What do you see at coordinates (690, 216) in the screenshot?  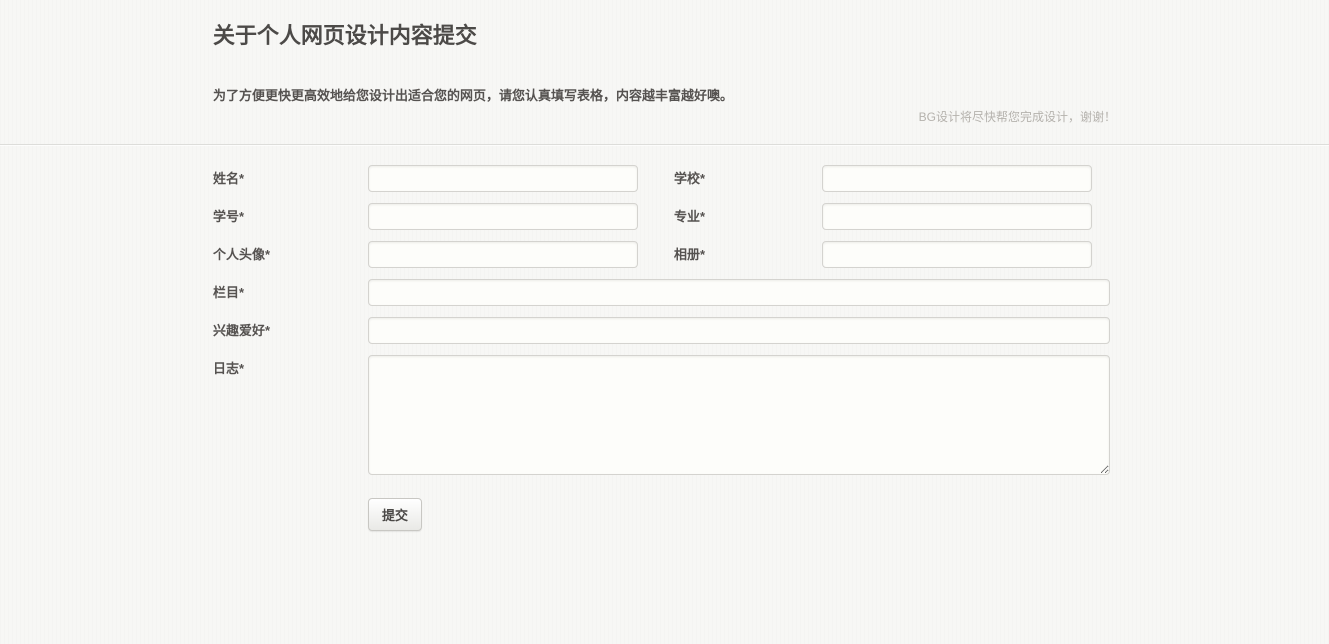 I see `major-label: 专业*` at bounding box center [690, 216].